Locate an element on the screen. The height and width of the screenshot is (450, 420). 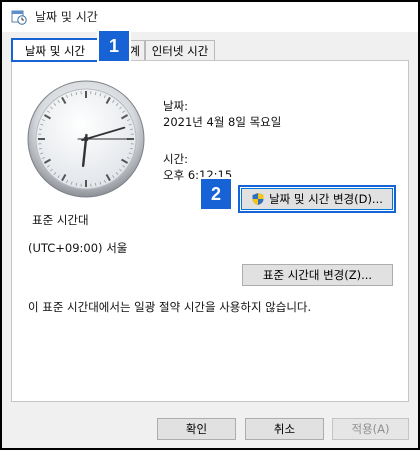
annotation-badge-1: 1 is located at coordinates (114, 46).